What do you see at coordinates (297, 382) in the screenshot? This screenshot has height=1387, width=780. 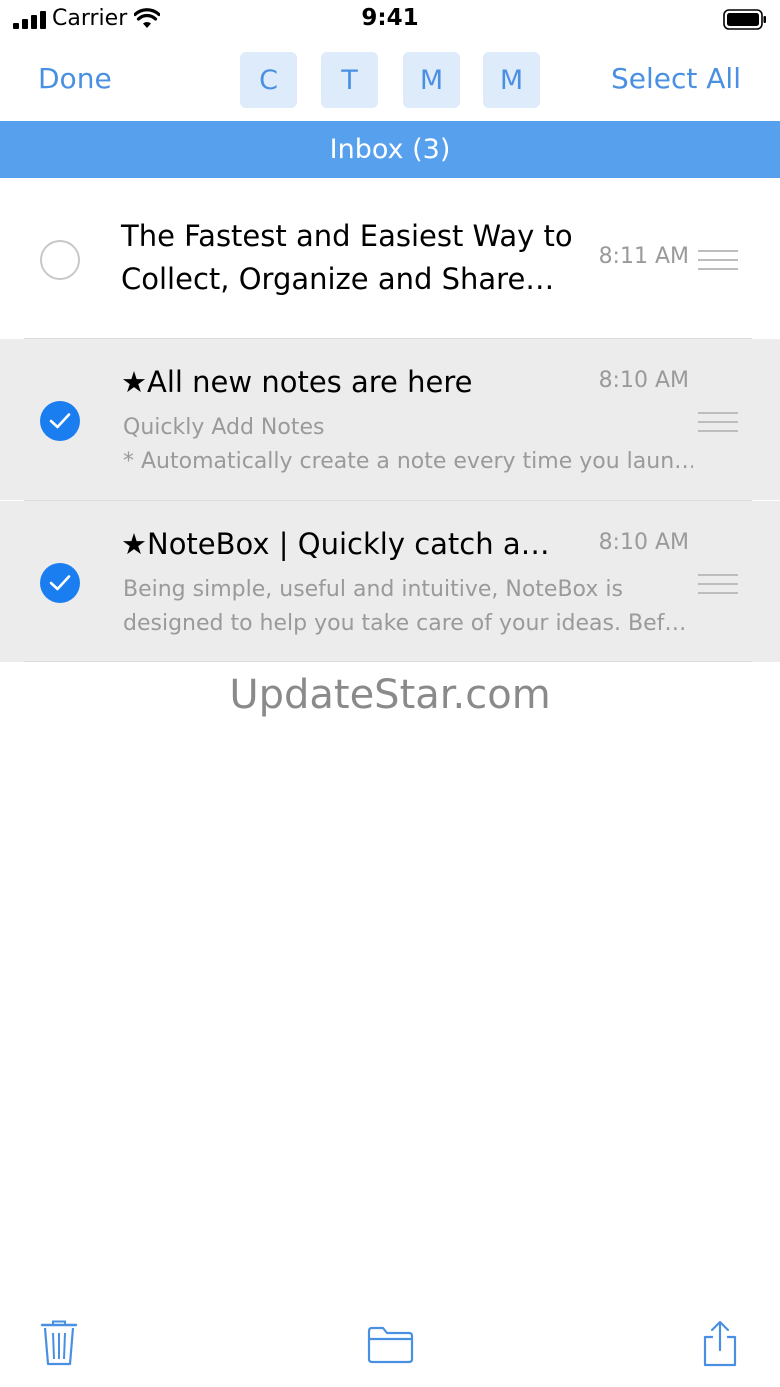 I see `note-title: ★All new notes are here` at bounding box center [297, 382].